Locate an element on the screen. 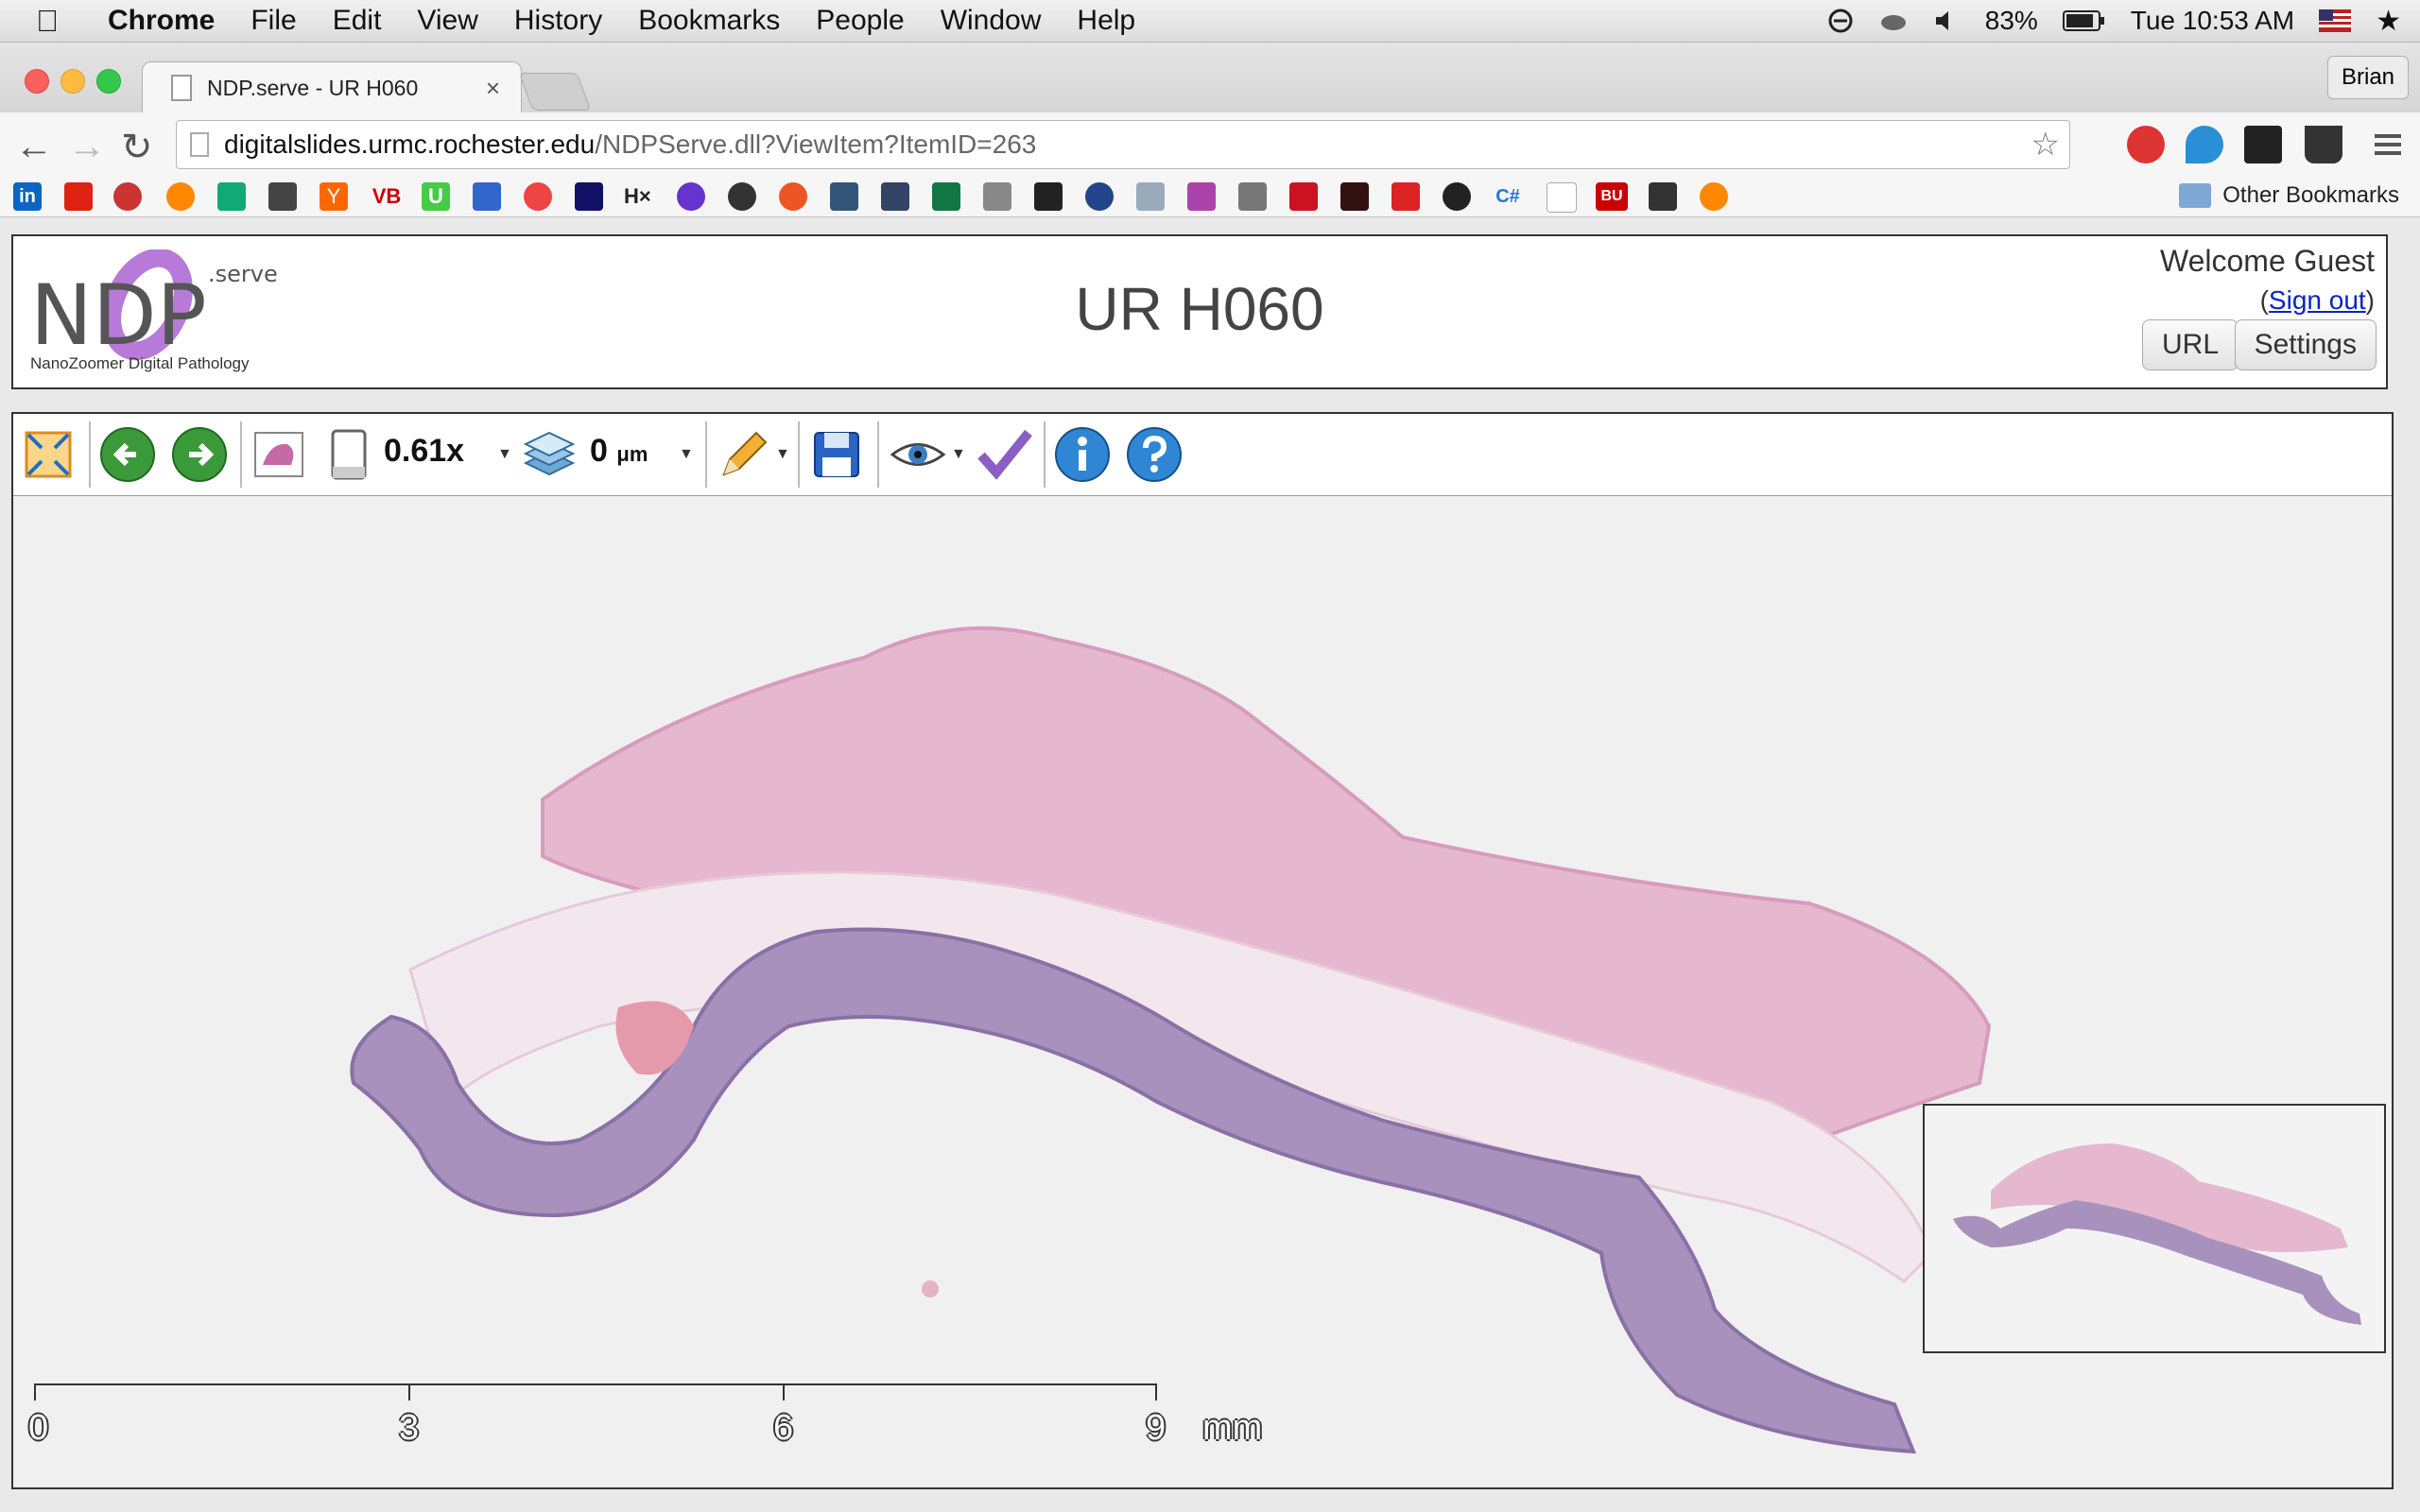  bookmark-hexagon-icon is located at coordinates (1714, 196).